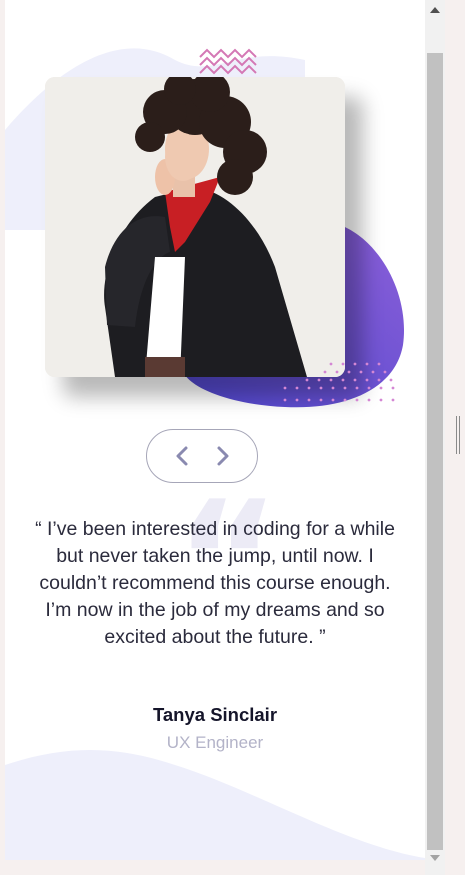 The height and width of the screenshot is (875, 465). What do you see at coordinates (455, 437) in the screenshot?
I see `window-gutter` at bounding box center [455, 437].